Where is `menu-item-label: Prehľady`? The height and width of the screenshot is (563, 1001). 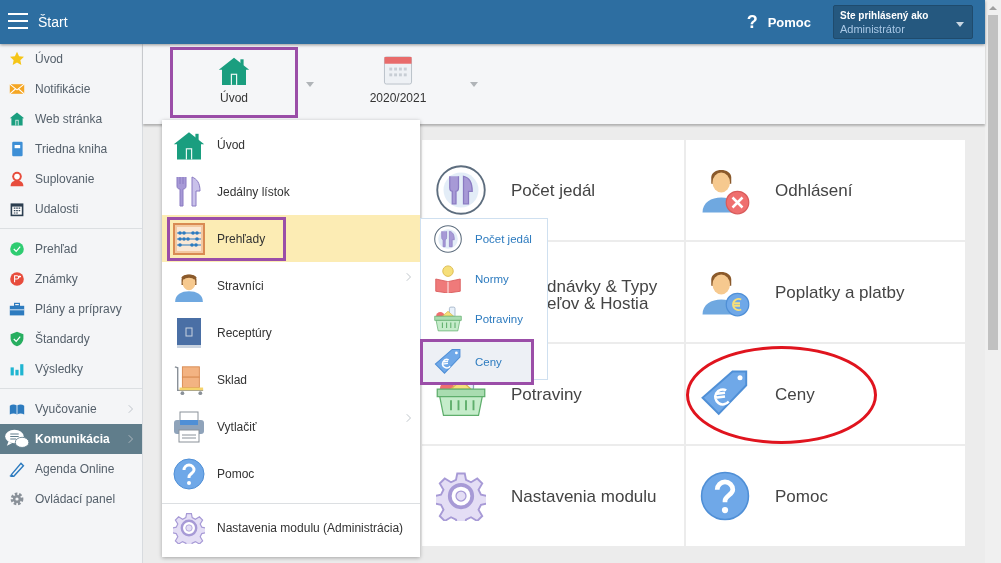 menu-item-label: Prehľady is located at coordinates (241, 238).